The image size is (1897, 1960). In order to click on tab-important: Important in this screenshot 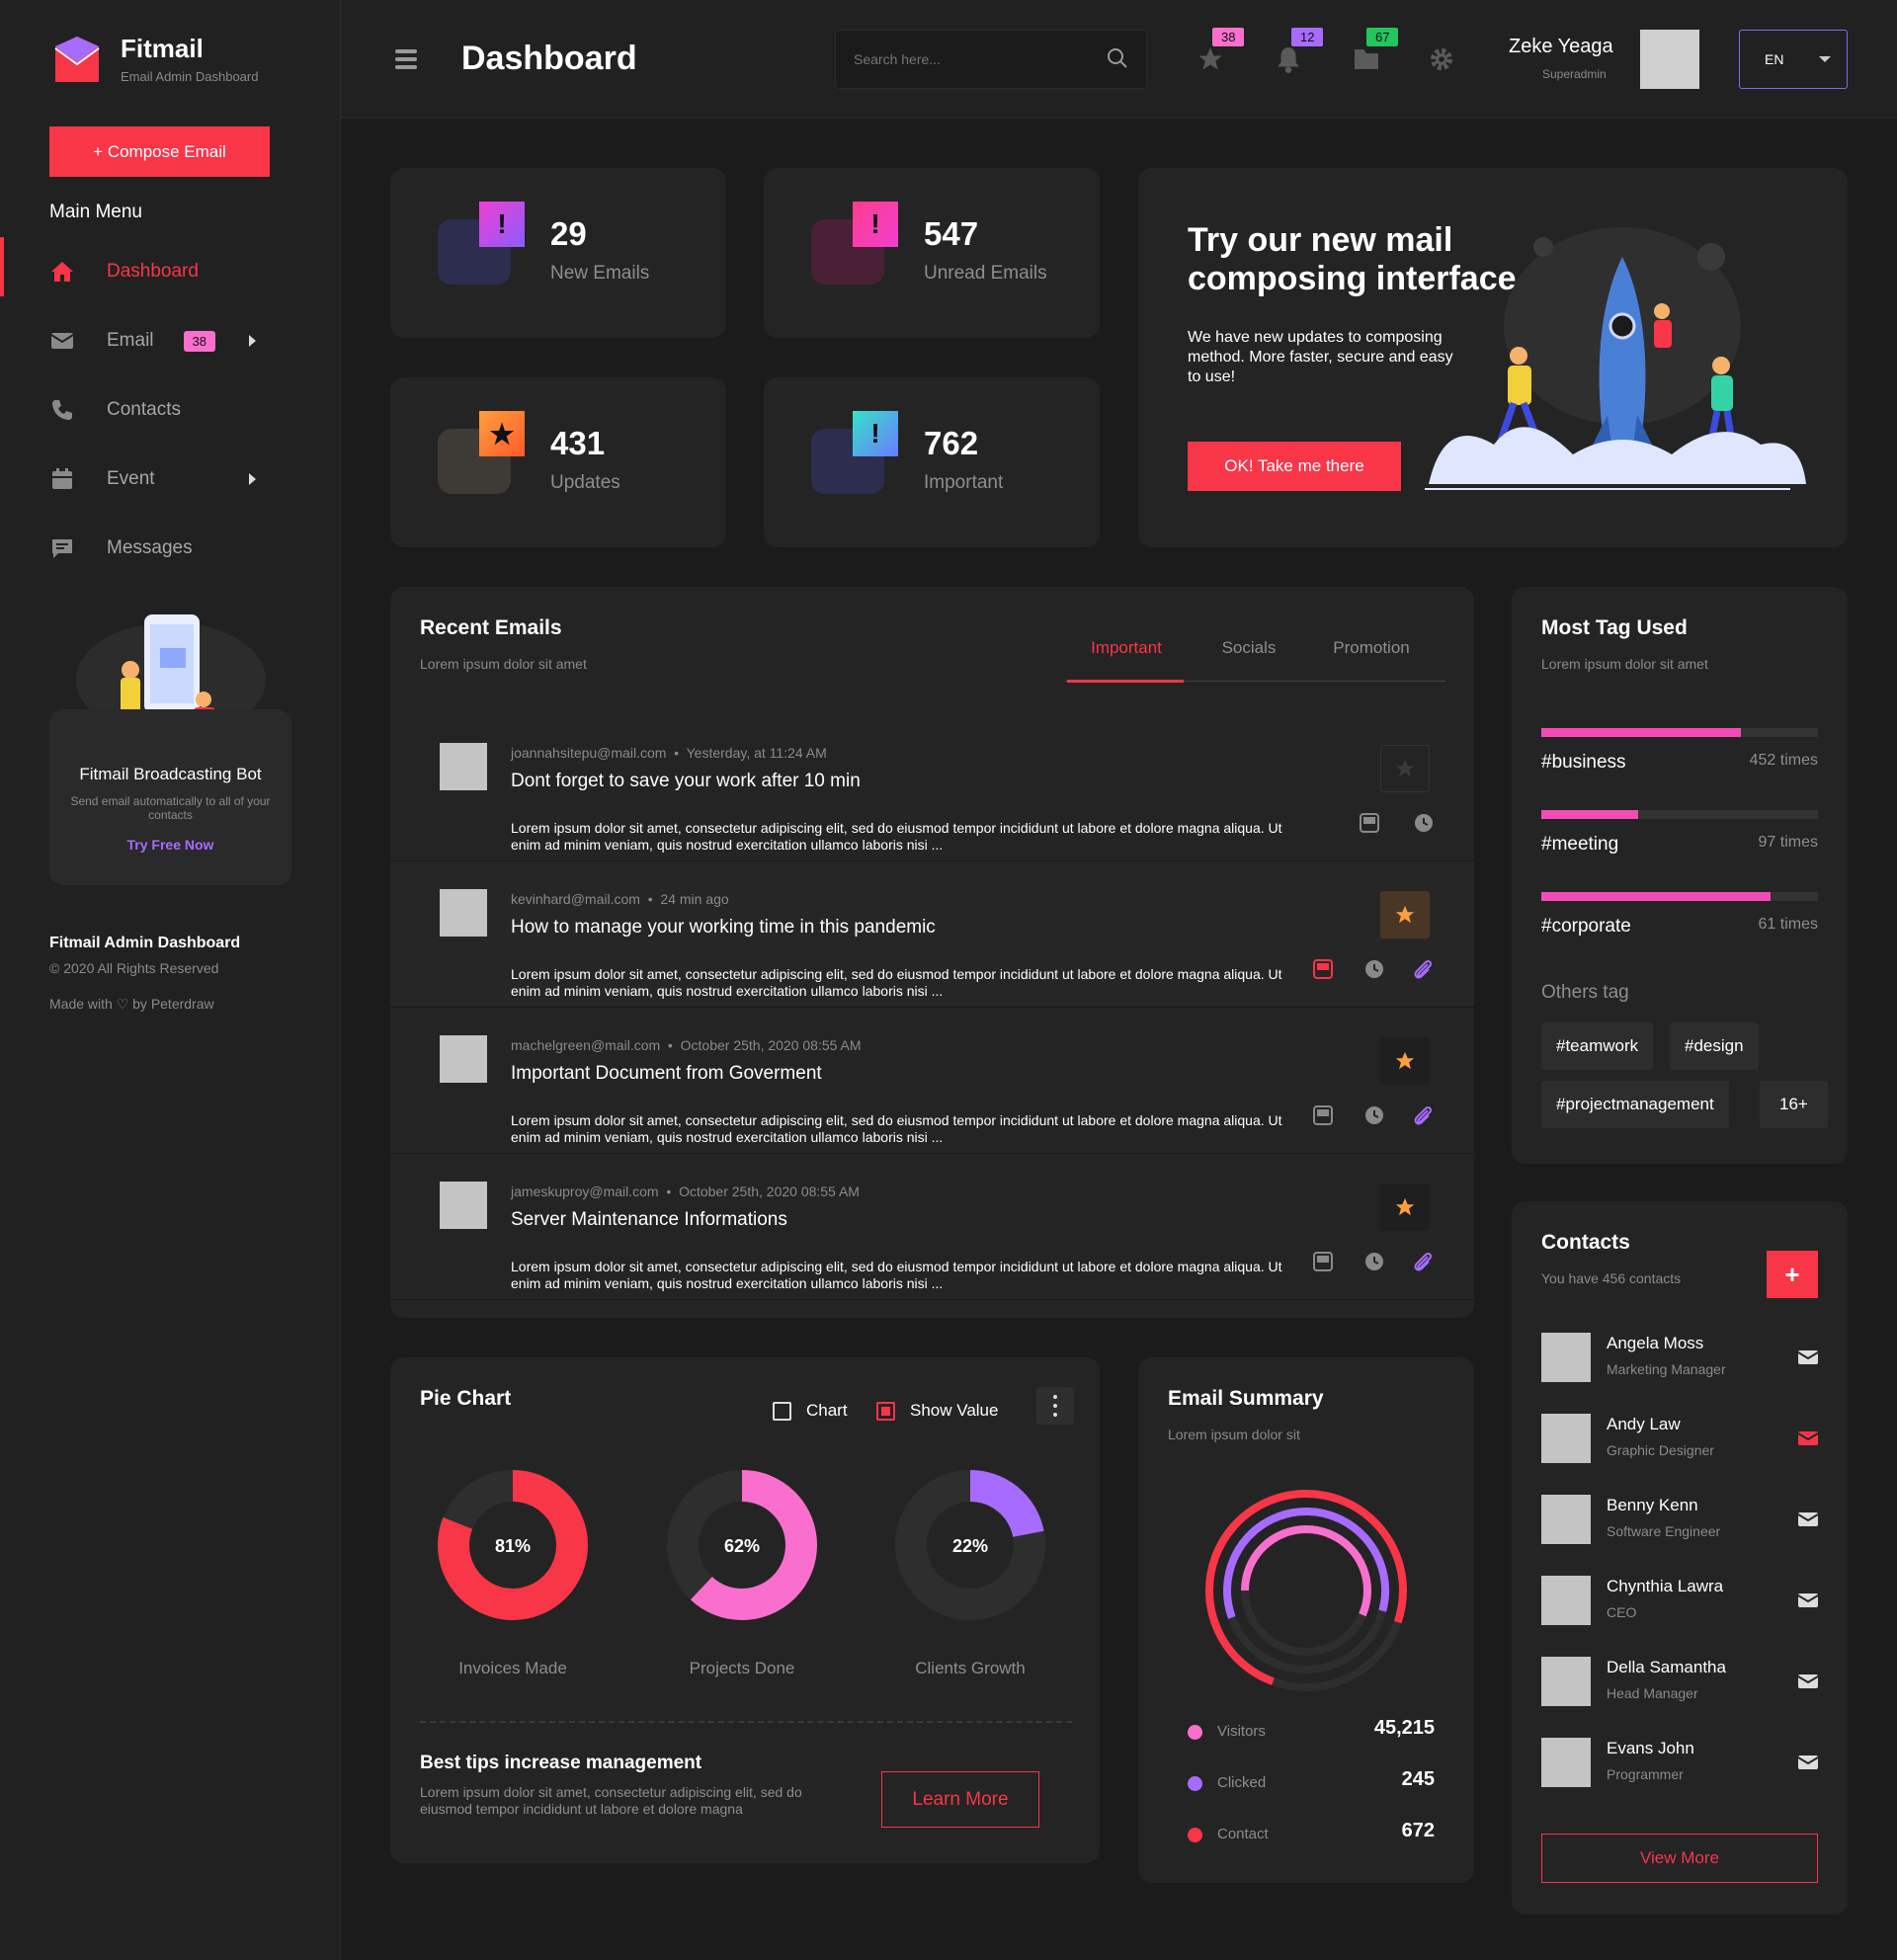, I will do `click(1126, 658)`.